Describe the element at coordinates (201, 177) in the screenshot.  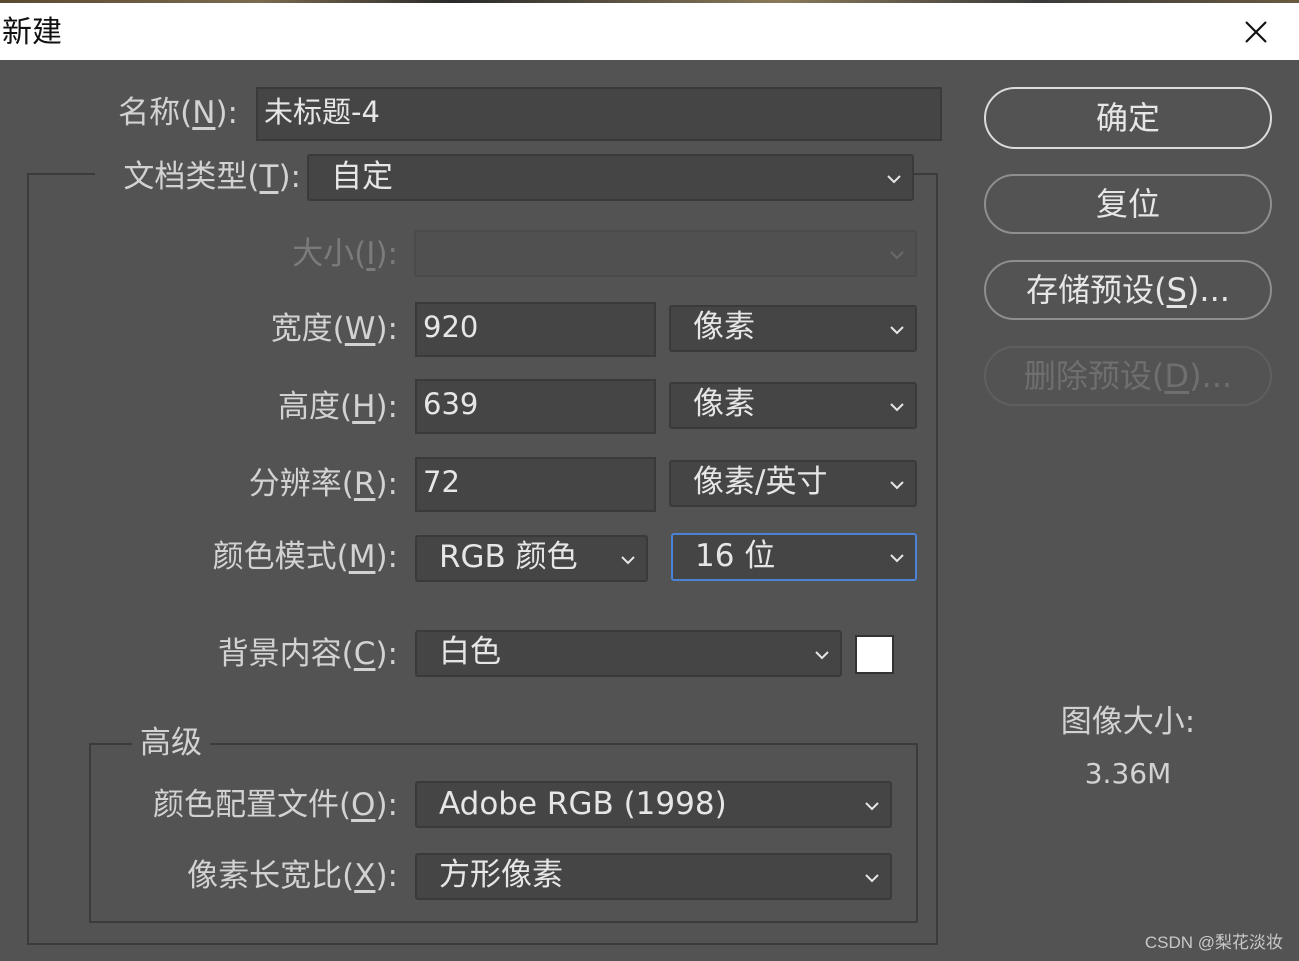
I see `doc-type-label: 文档类型(T):` at that location.